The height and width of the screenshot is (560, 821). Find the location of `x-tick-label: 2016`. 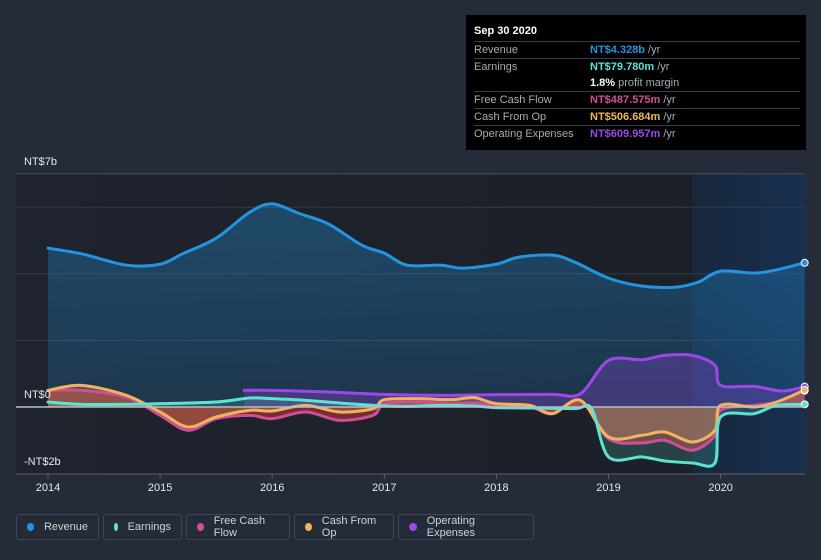

x-tick-label: 2016 is located at coordinates (272, 488).